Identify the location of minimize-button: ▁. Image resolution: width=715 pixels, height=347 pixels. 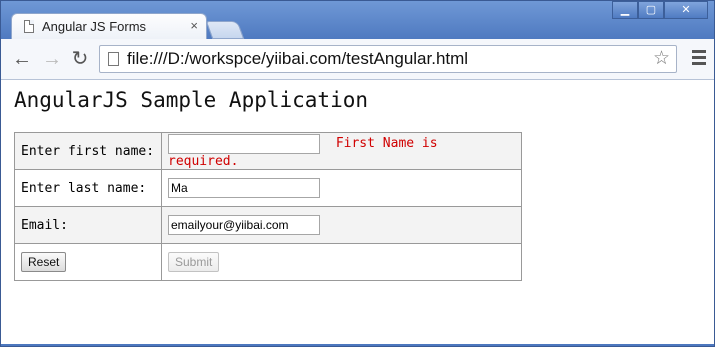
(625, 10).